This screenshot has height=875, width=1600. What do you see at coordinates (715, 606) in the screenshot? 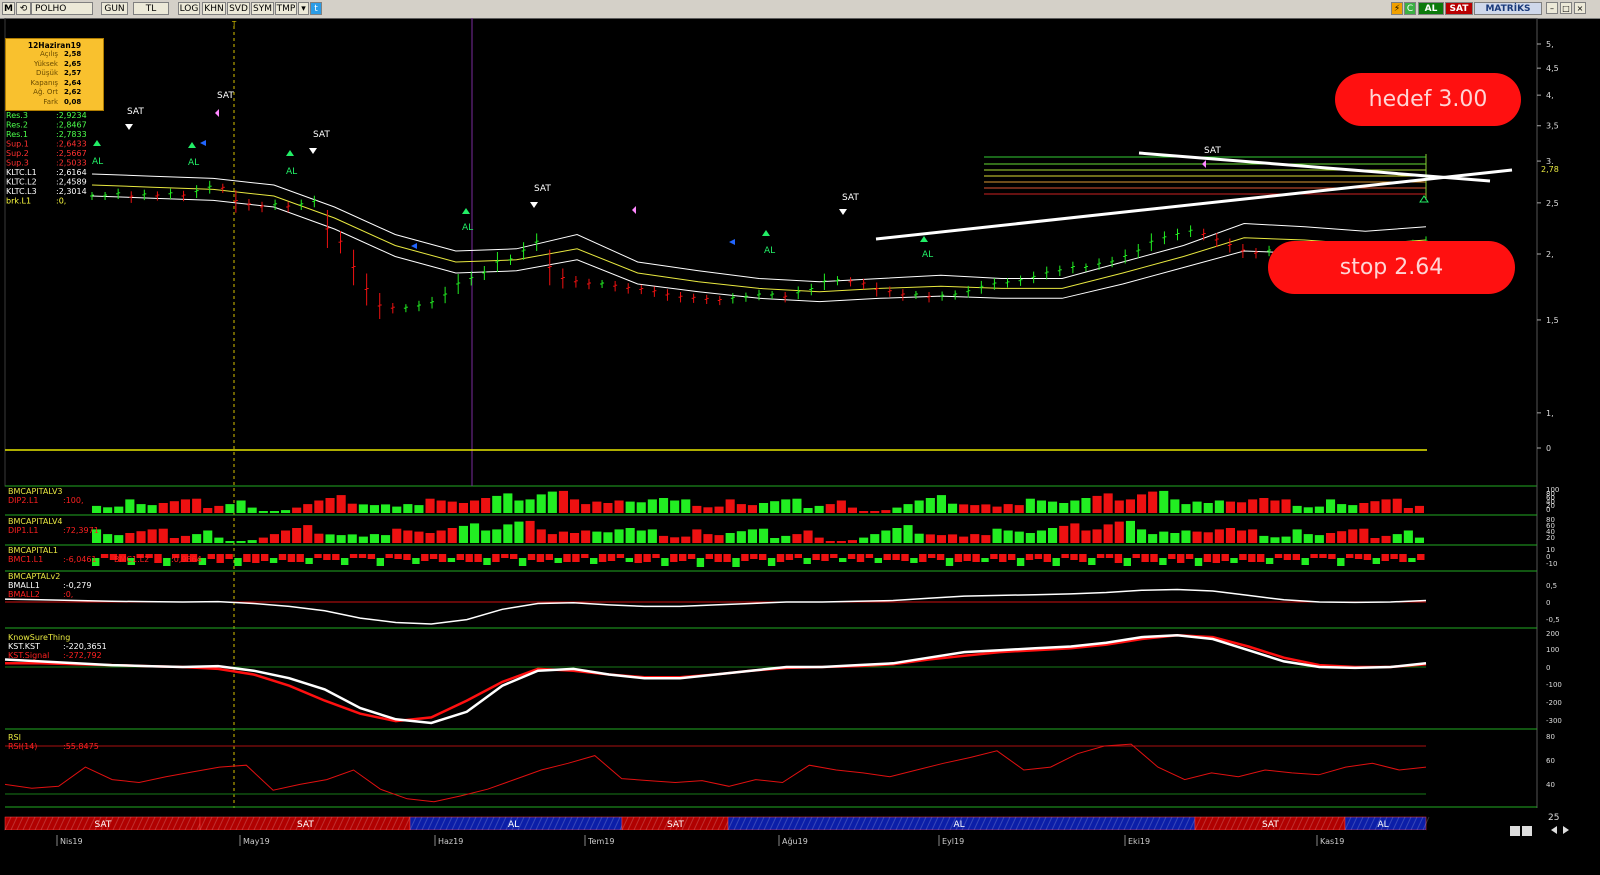
I see `bmall-line` at bounding box center [715, 606].